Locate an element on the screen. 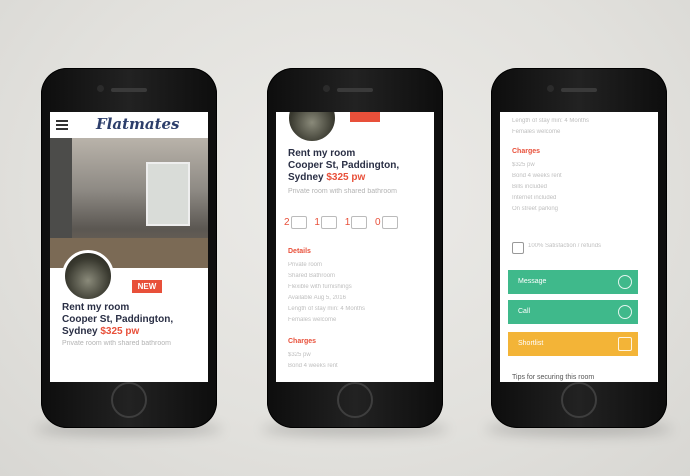  chat-bubble-icon is located at coordinates (625, 282).